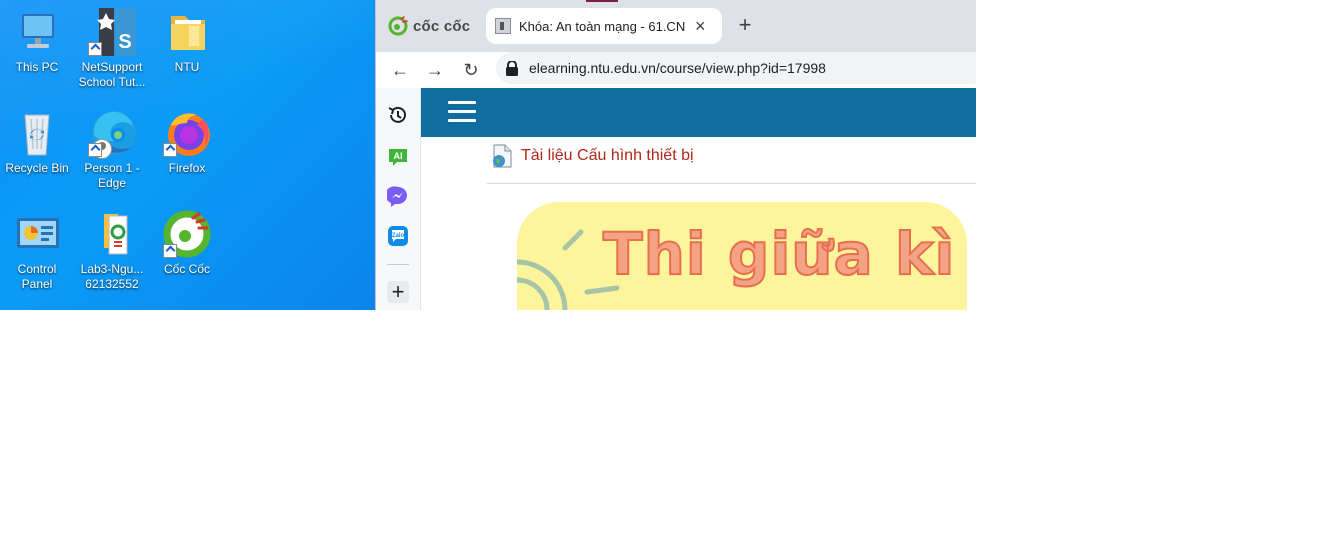  What do you see at coordinates (37, 168) in the screenshot?
I see `desktop-icon-label: Recycle Bin` at bounding box center [37, 168].